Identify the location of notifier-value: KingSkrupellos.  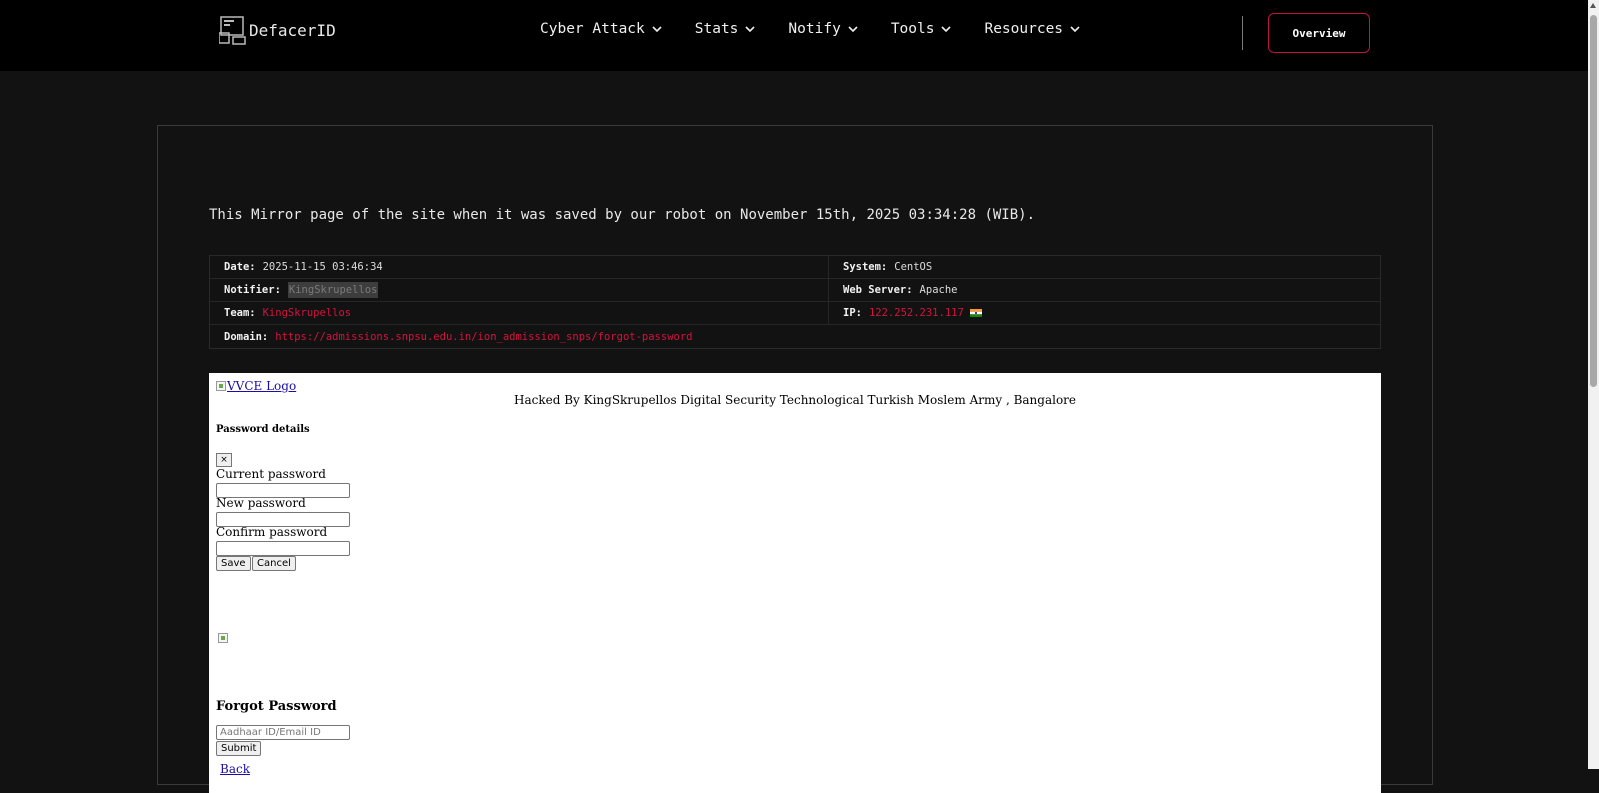
(333, 290).